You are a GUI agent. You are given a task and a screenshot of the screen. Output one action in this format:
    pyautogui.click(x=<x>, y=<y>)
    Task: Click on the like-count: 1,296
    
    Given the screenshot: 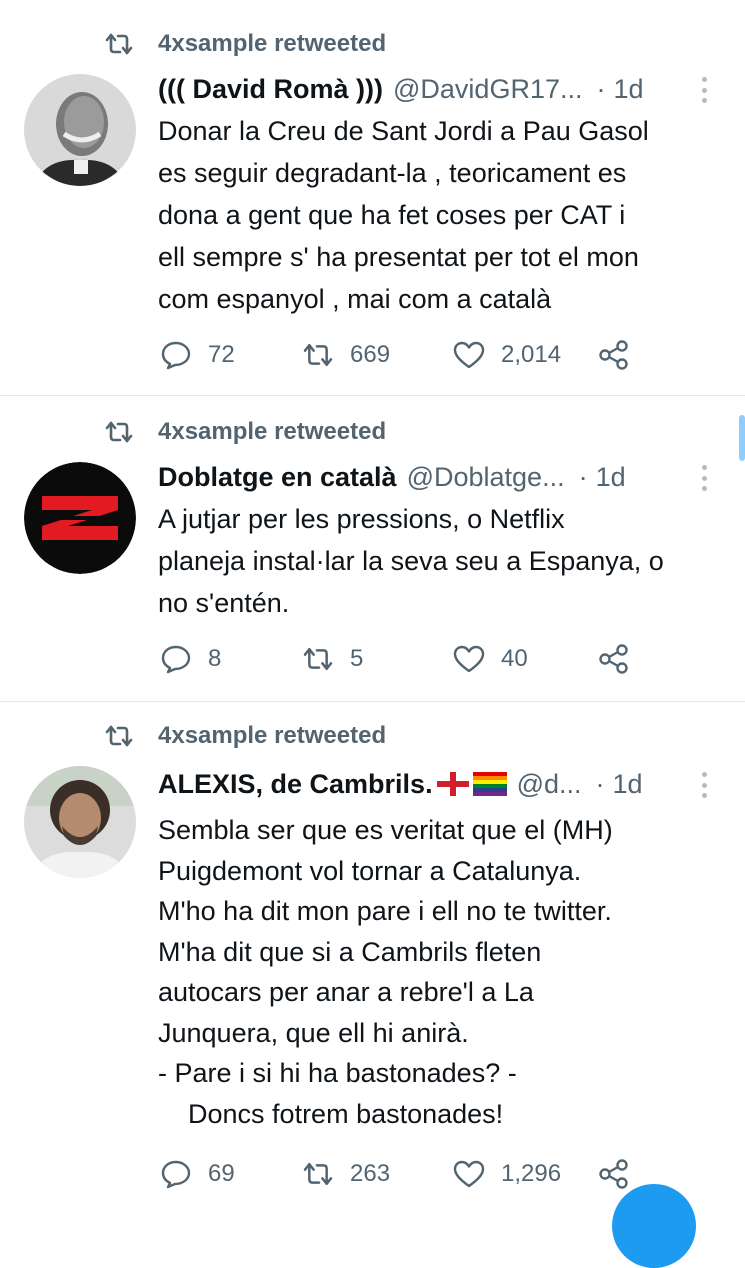 What is the action you would take?
    pyautogui.click(x=531, y=1173)
    